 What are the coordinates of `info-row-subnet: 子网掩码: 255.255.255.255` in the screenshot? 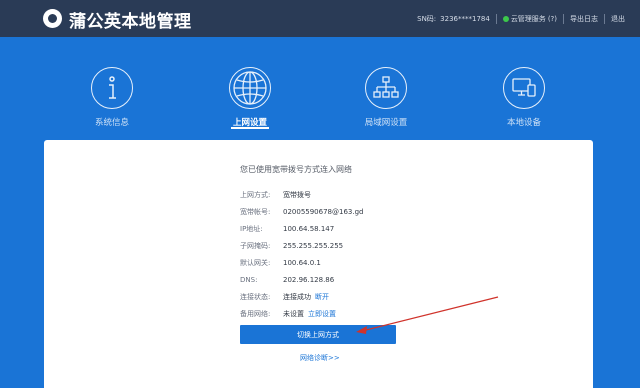 It's located at (301, 245).